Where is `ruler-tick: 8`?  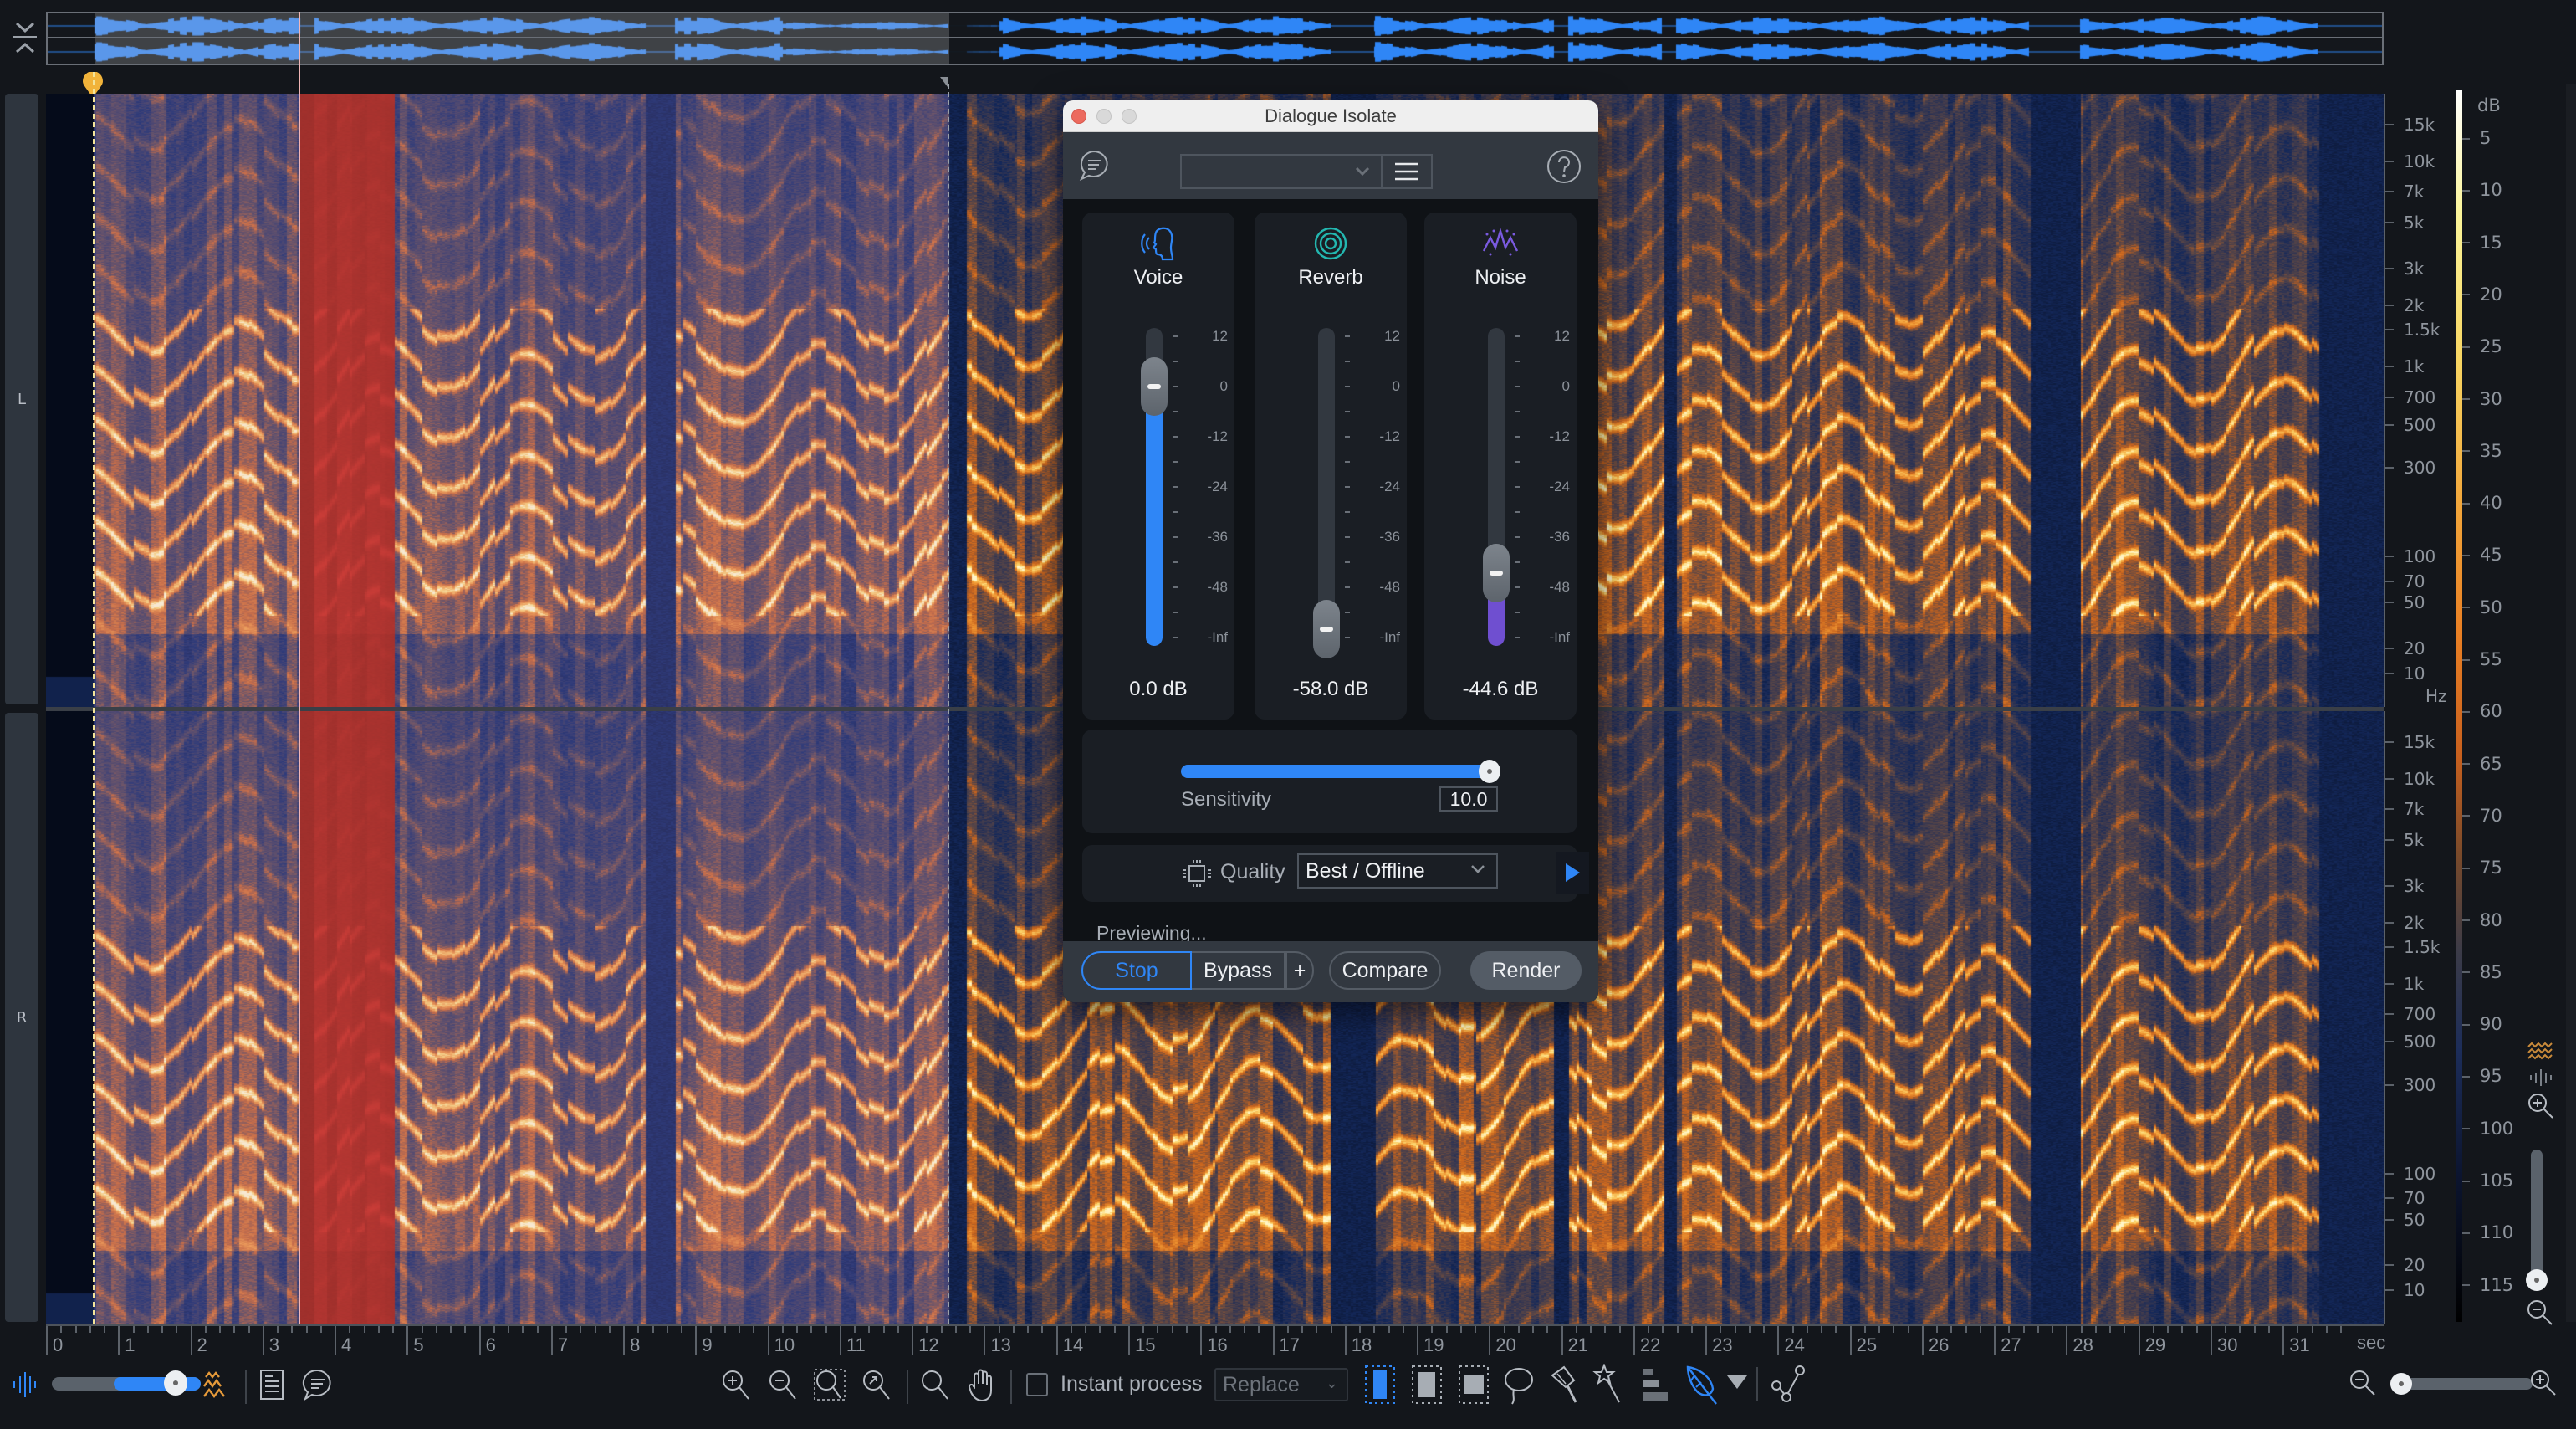 ruler-tick: 8 is located at coordinates (631, 1340).